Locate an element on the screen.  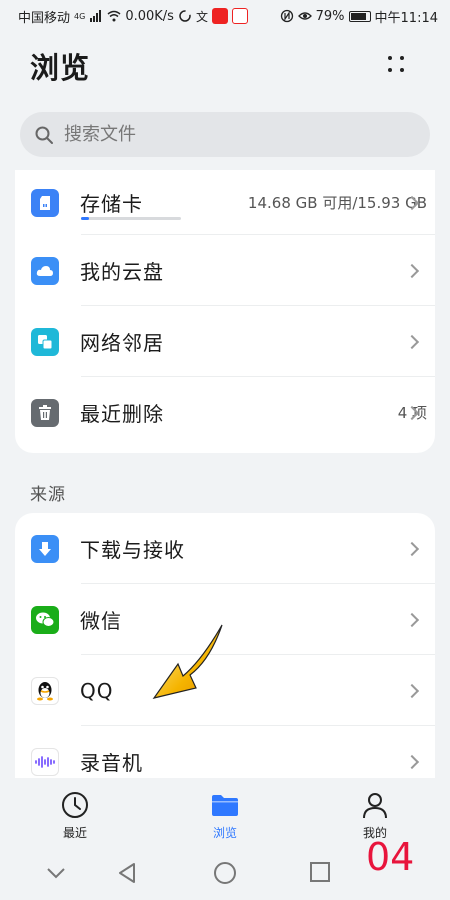
sync-icon is located at coordinates (185, 16).